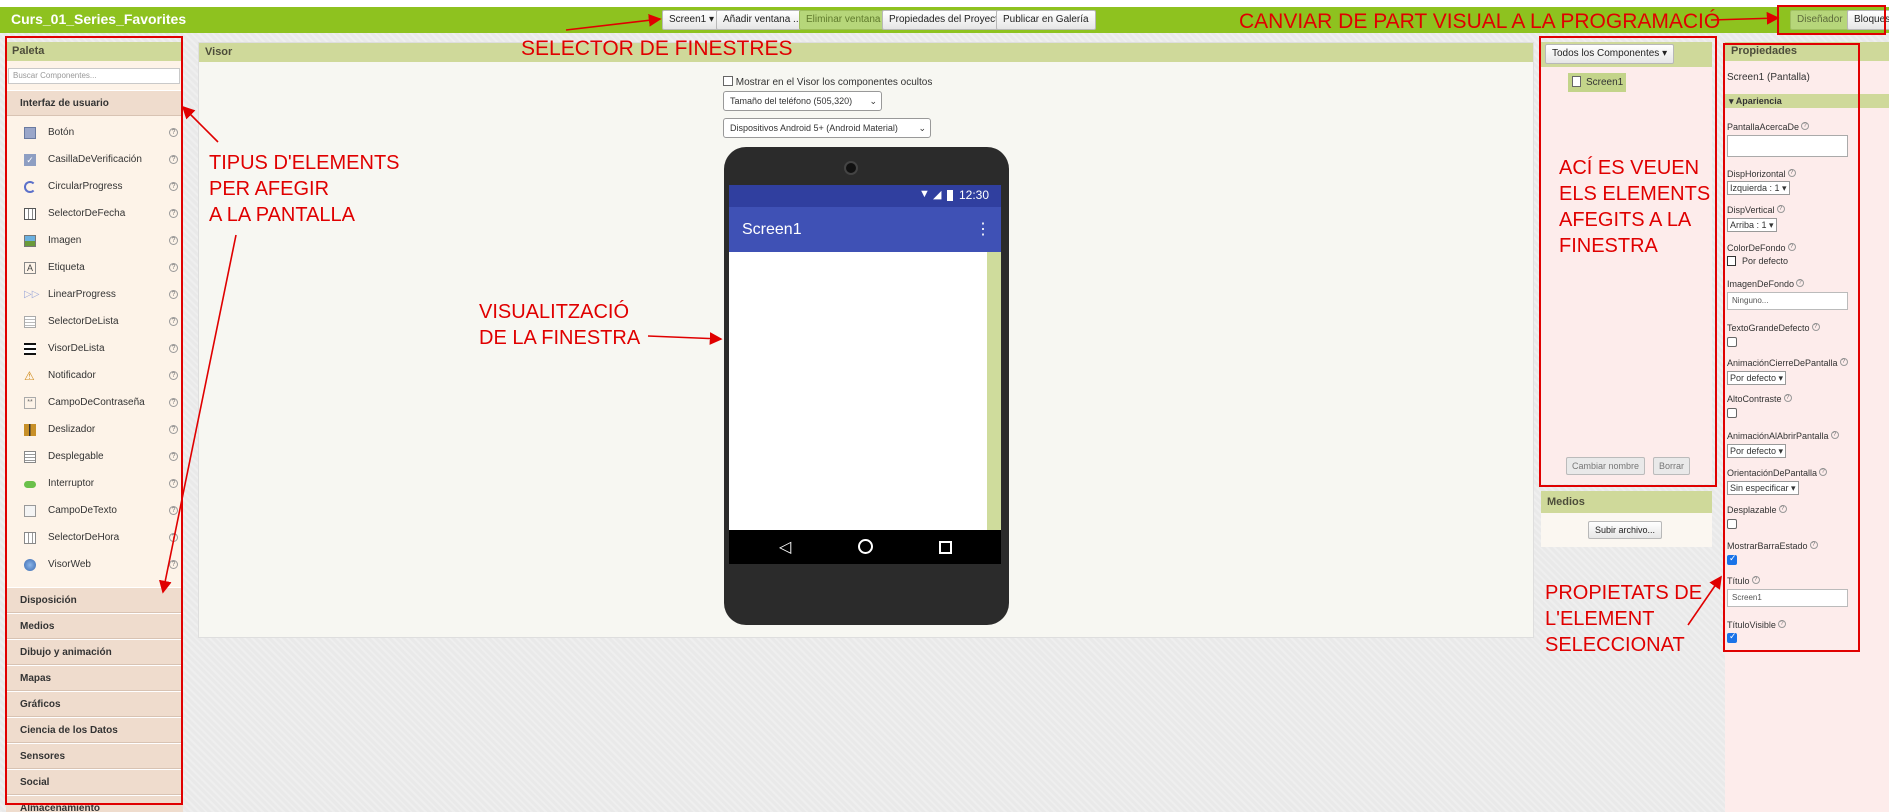 This screenshot has height=812, width=1889. I want to click on arrow-palette-down, so click(197, 414).